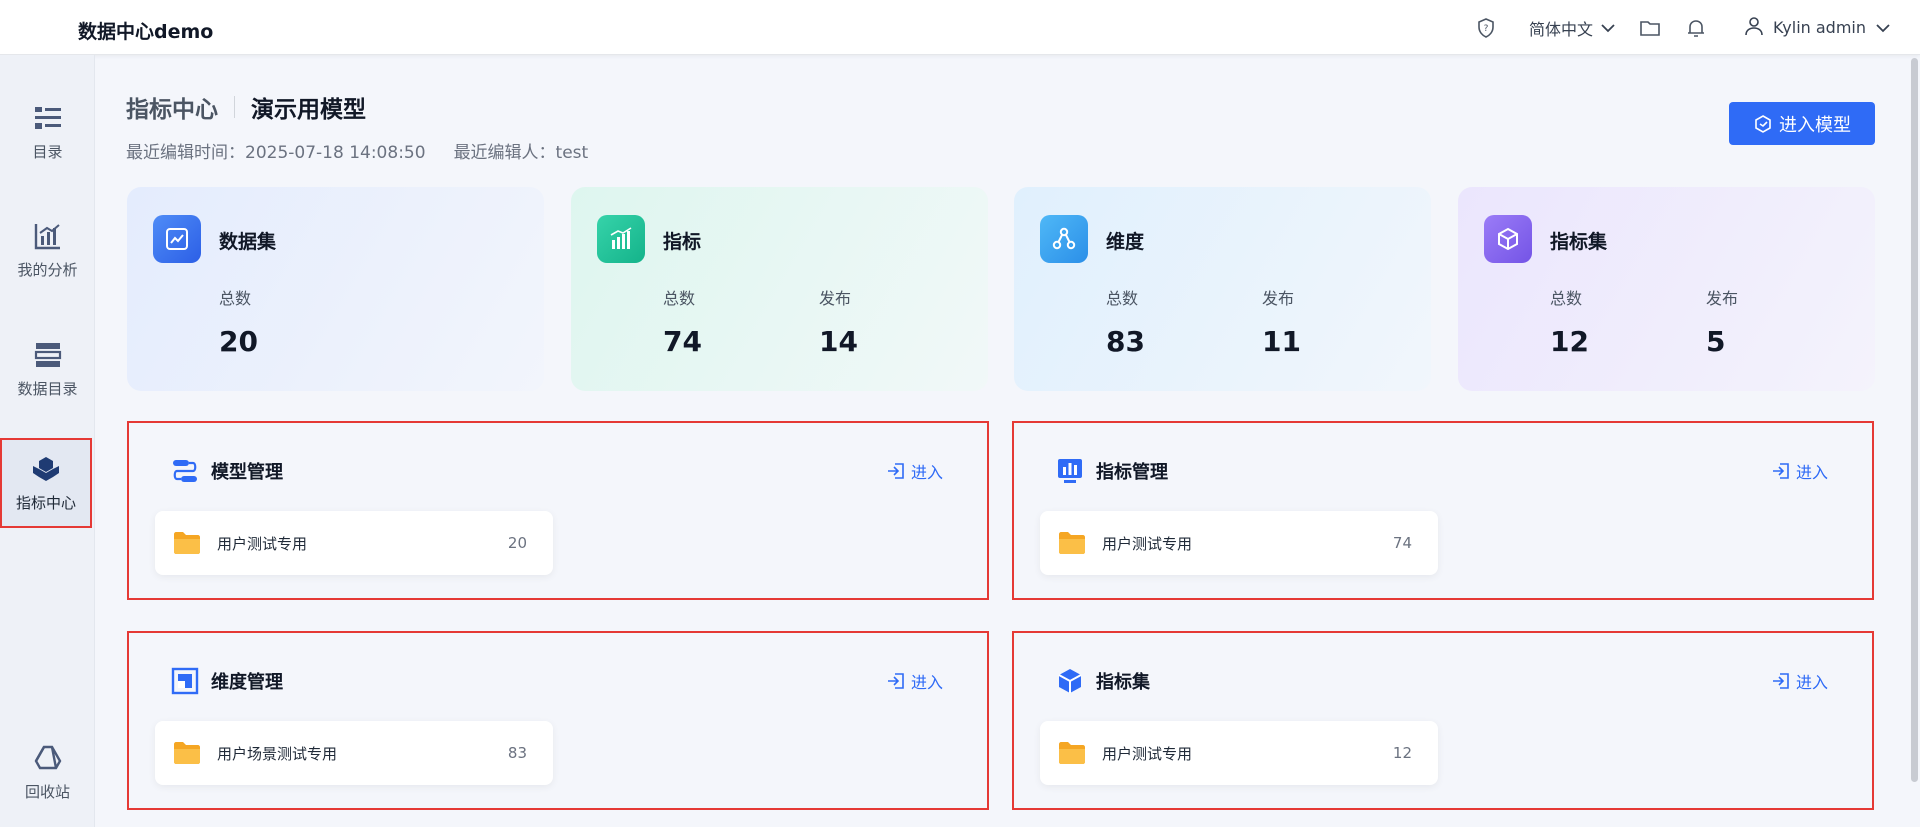  What do you see at coordinates (1443, 510) in the screenshot?
I see `section-metric-management: 指标管理 进入 用户测试专用 74` at bounding box center [1443, 510].